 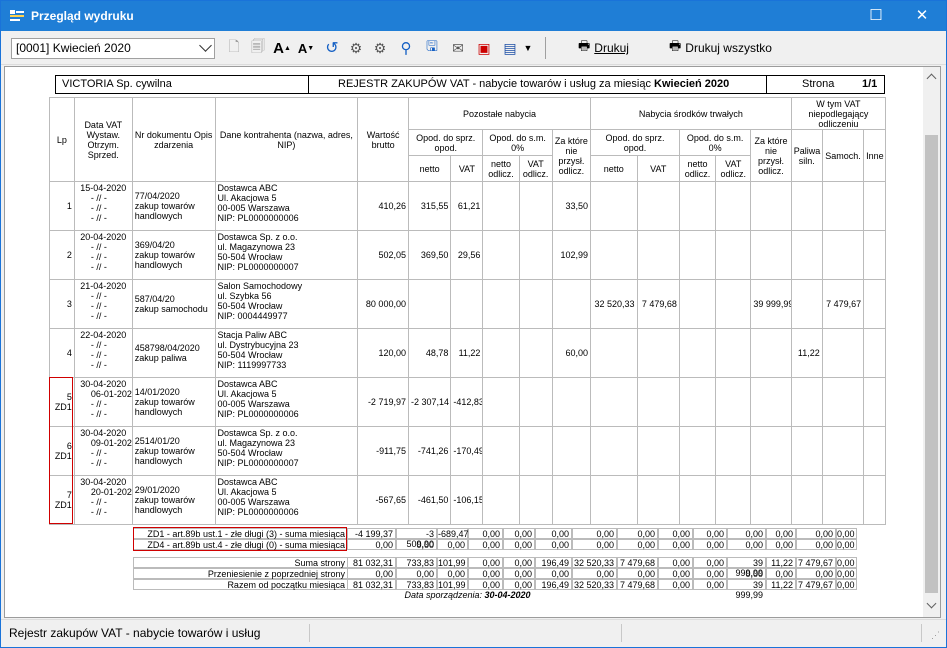 I want to click on find-icon: ⚲, so click(x=406, y=48).